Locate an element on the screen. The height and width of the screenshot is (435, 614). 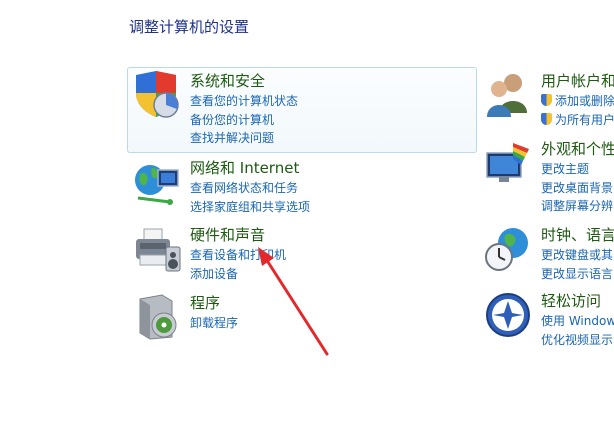
annotation-arrow is located at coordinates (293, 301).